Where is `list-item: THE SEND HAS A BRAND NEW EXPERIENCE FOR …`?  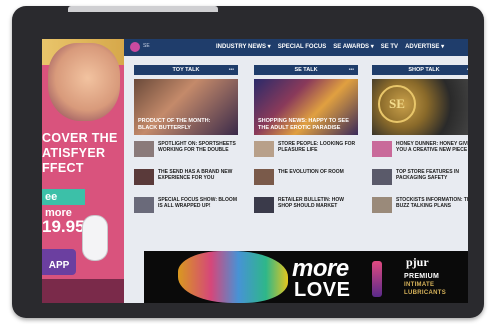 list-item: THE SEND HAS A BRAND NEW EXPERIENCE FOR … is located at coordinates (186, 180).